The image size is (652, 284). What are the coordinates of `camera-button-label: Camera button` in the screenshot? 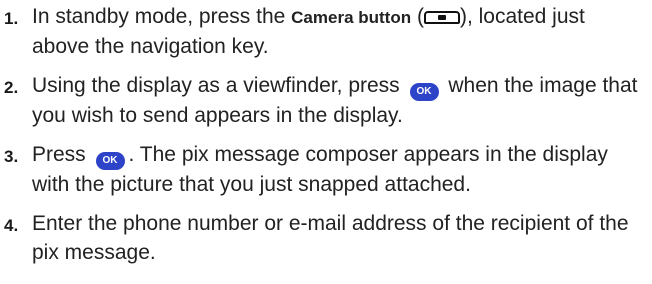 It's located at (351, 17).